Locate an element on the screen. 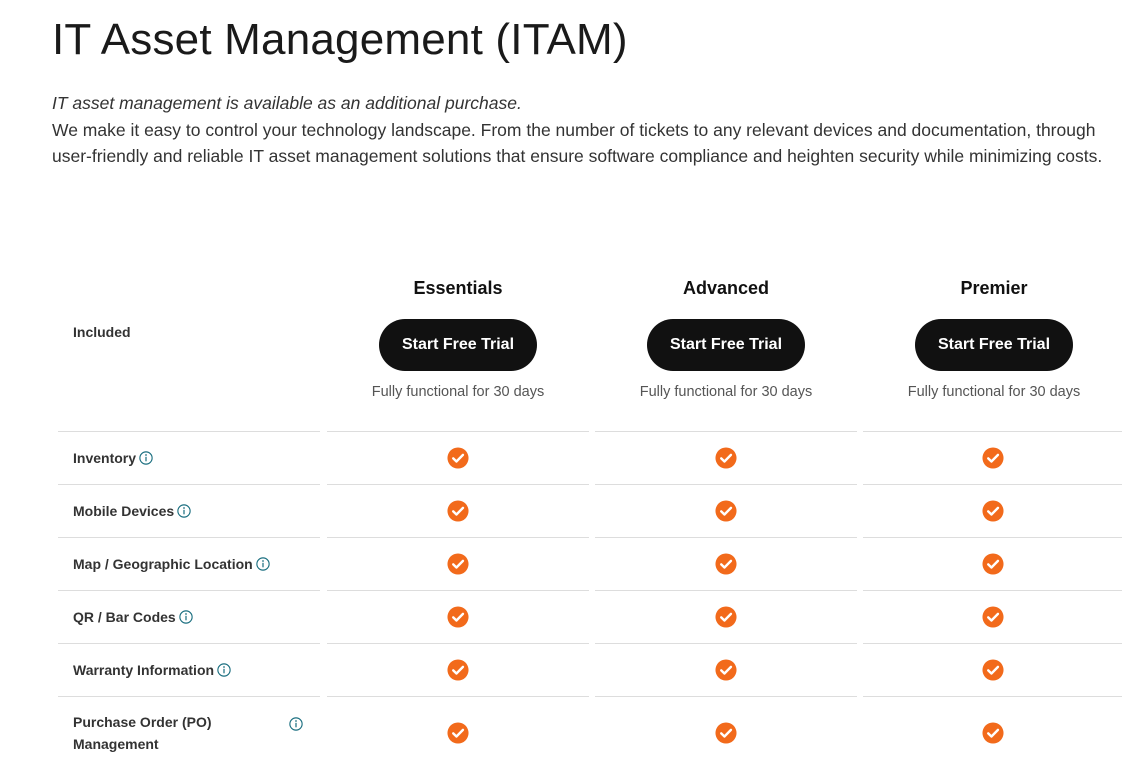 Image resolution: width=1122 pixels, height=758 pixels. feature-label: Warranty Information is located at coordinates (152, 670).